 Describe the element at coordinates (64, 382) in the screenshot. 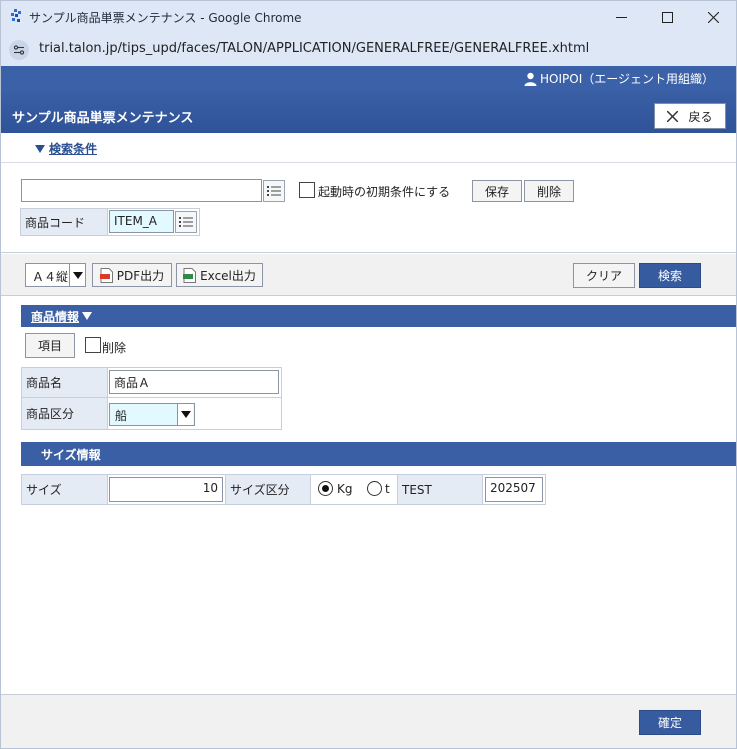

I see `product-name-label: 商品名` at that location.